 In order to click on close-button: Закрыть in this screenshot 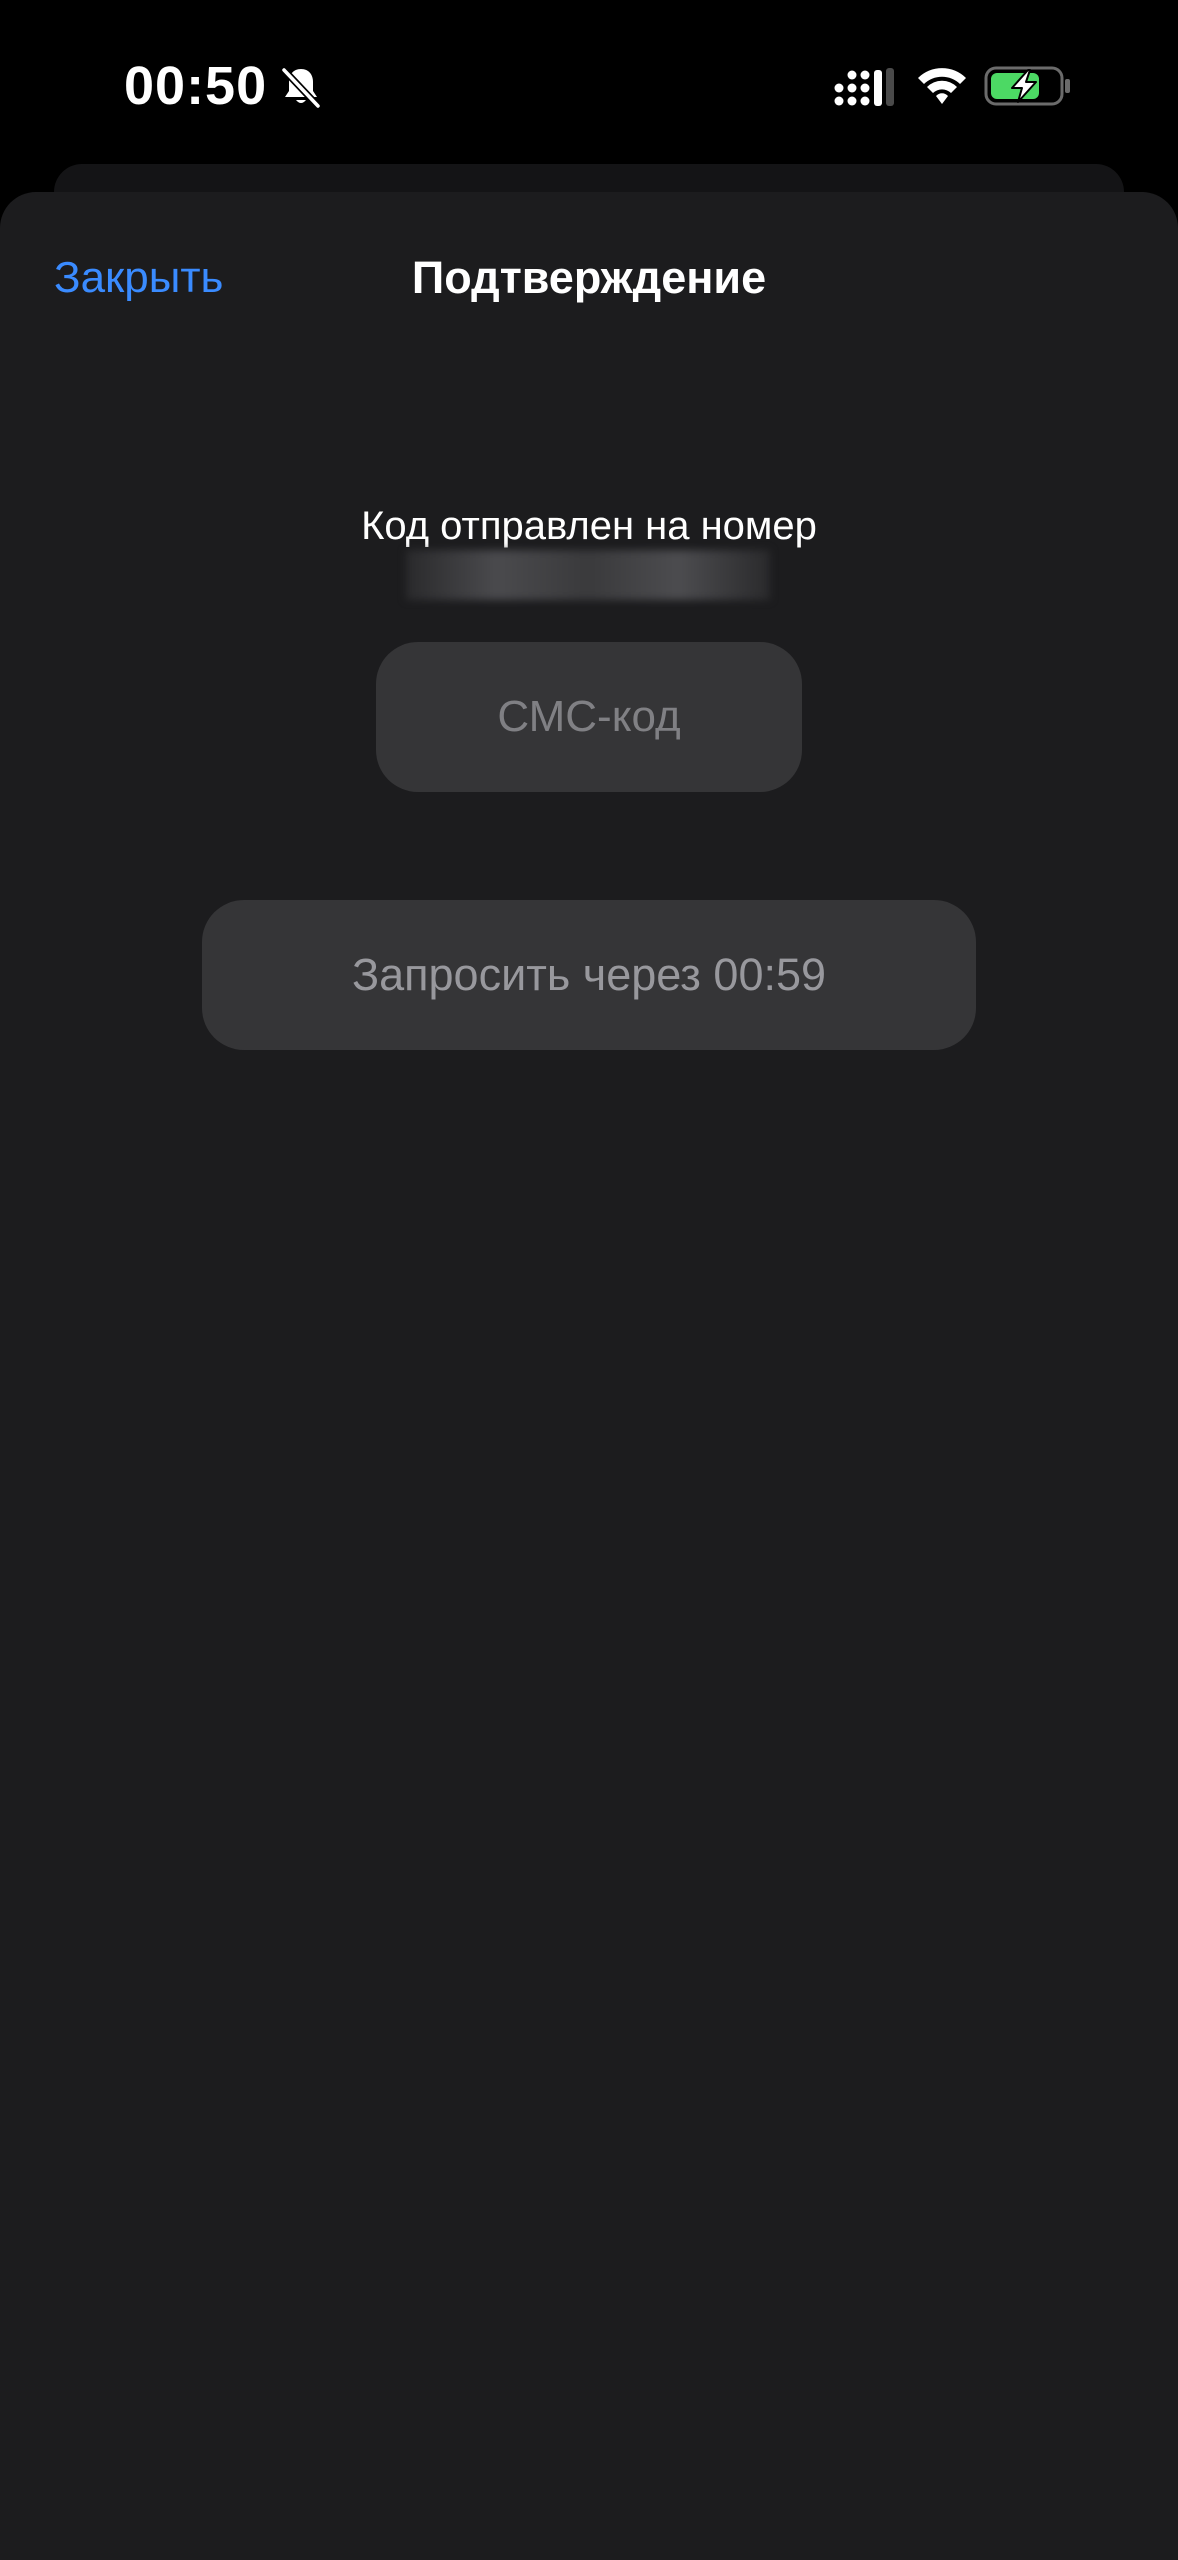, I will do `click(138, 278)`.